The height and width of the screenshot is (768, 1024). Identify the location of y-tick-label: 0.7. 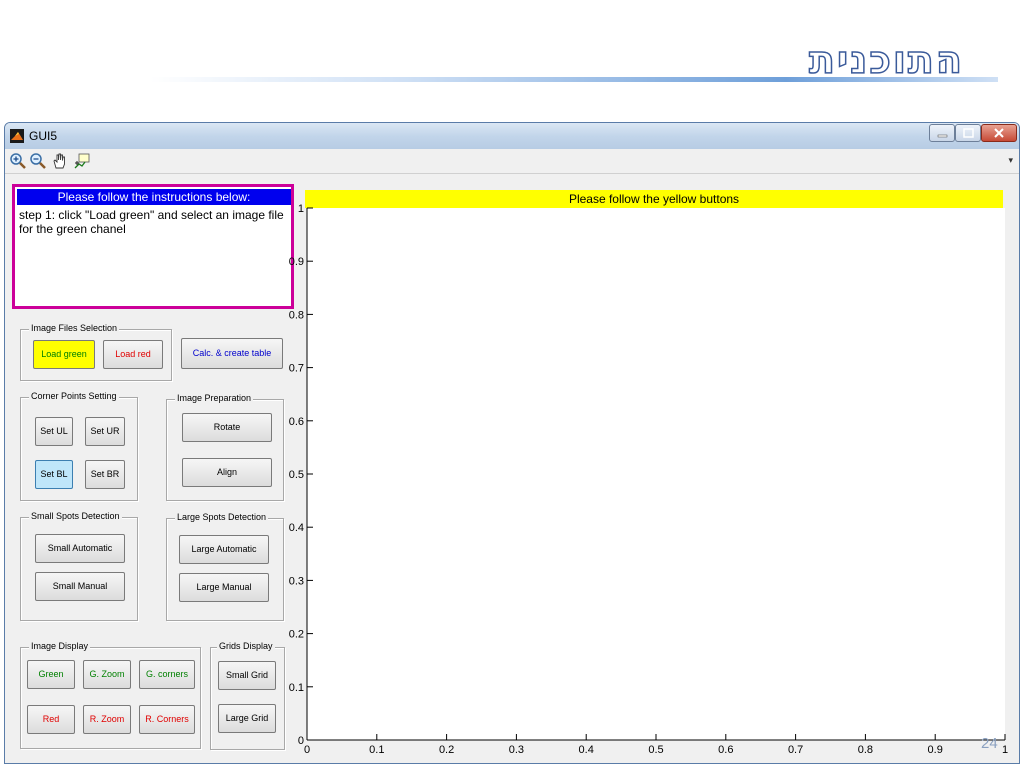
(296, 369).